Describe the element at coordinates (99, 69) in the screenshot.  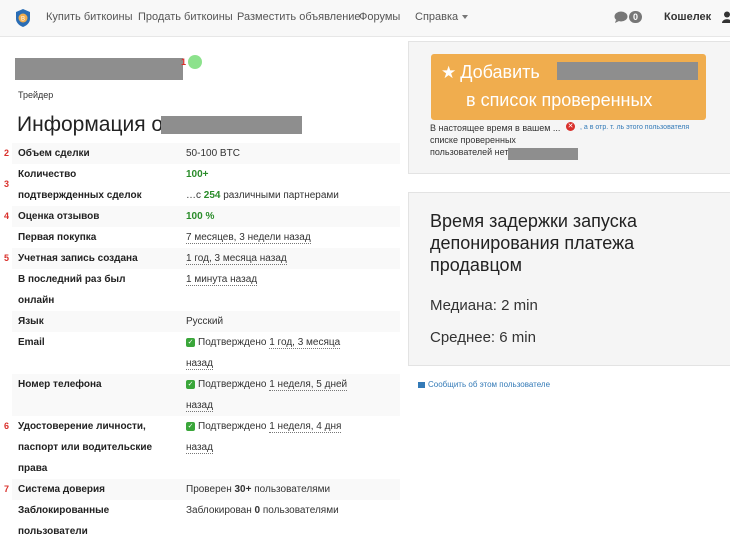
I see `redacted-username` at that location.